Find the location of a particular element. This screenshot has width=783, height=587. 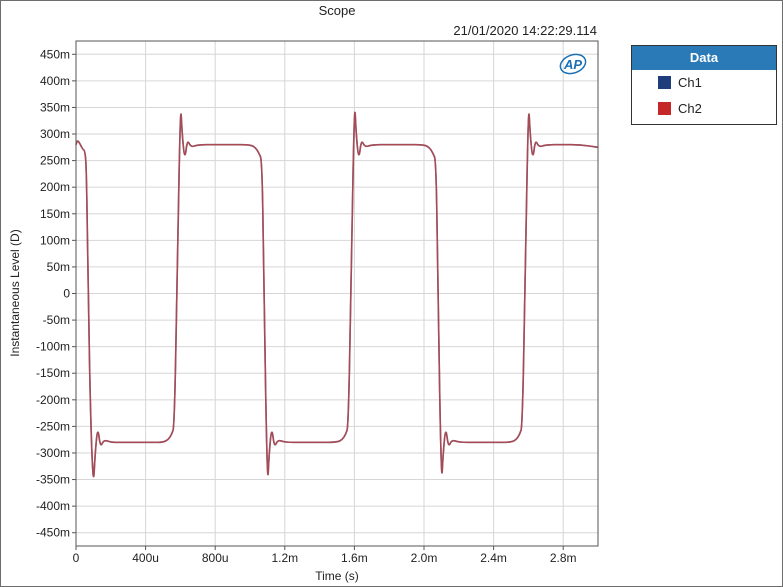

y-tick-label: -450m is located at coordinates (53, 533).